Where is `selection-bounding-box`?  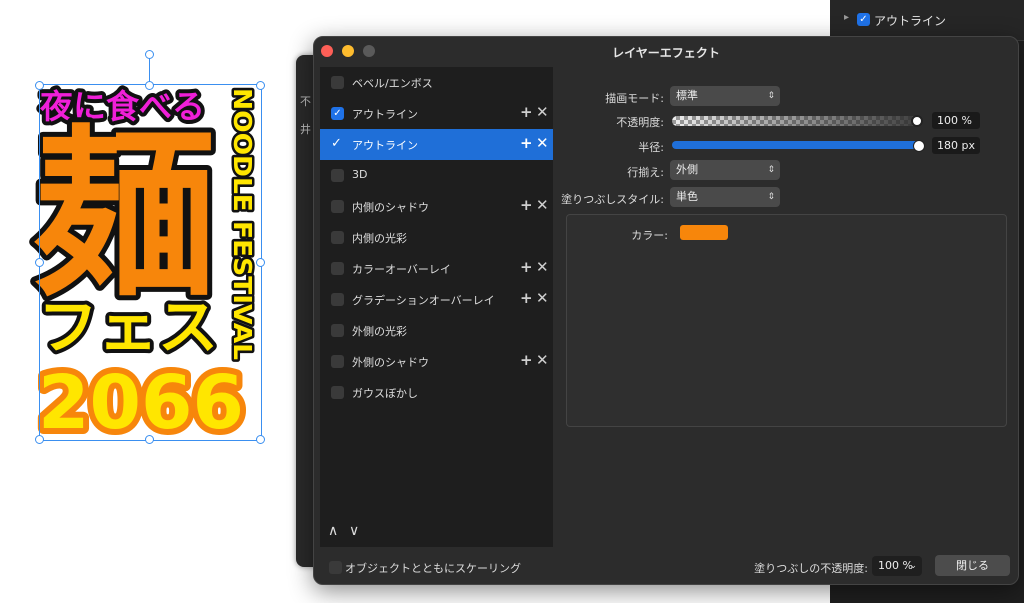 selection-bounding-box is located at coordinates (150, 262).